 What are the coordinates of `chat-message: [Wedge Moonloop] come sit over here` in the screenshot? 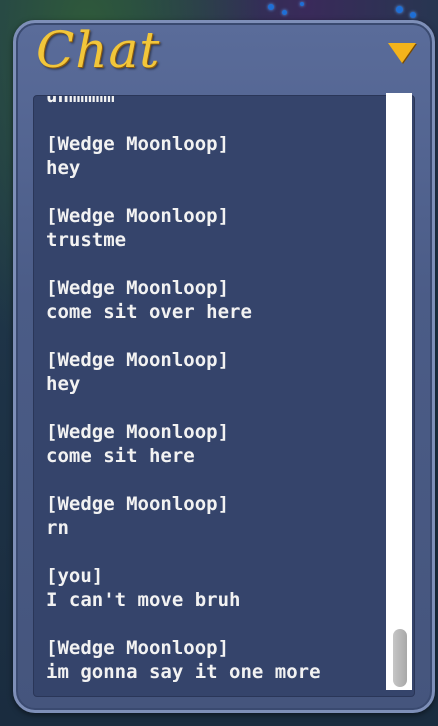 It's located at (183, 300).